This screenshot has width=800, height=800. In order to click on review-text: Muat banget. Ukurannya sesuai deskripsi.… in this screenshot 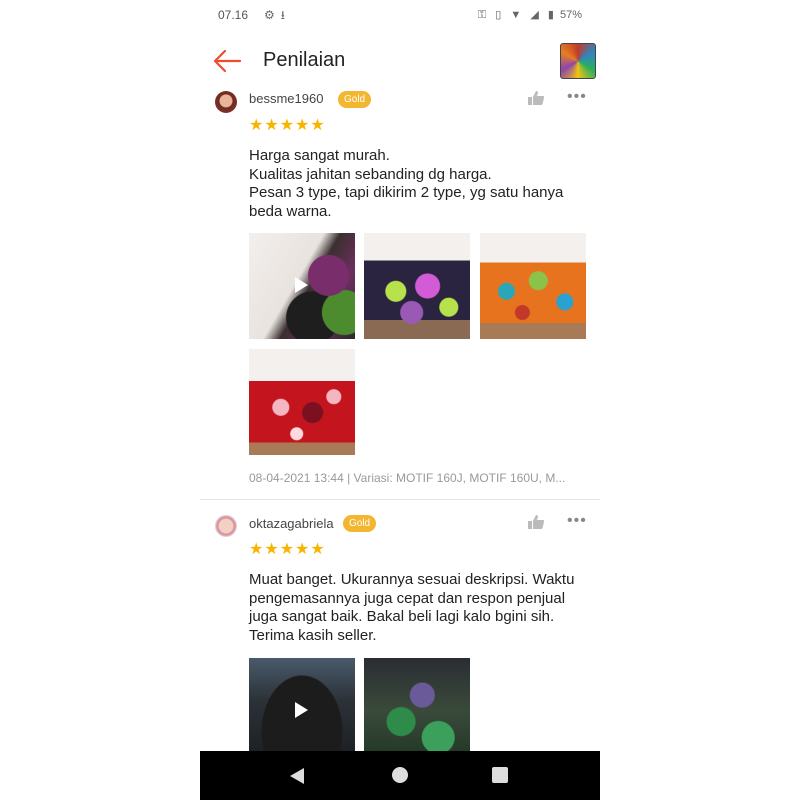, I will do `click(412, 607)`.